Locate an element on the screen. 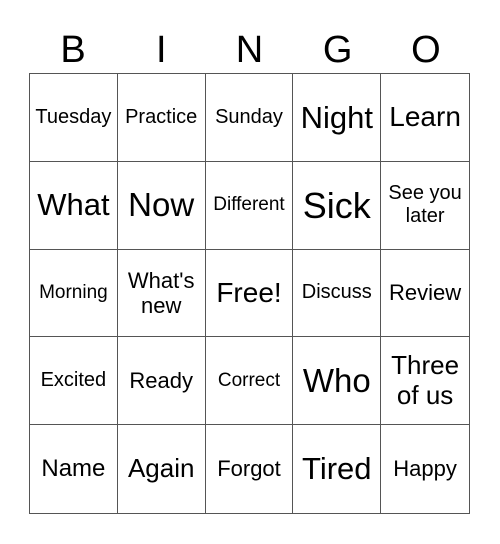 This screenshot has width=500, height=544. bingo-cell: What's new is located at coordinates (161, 293).